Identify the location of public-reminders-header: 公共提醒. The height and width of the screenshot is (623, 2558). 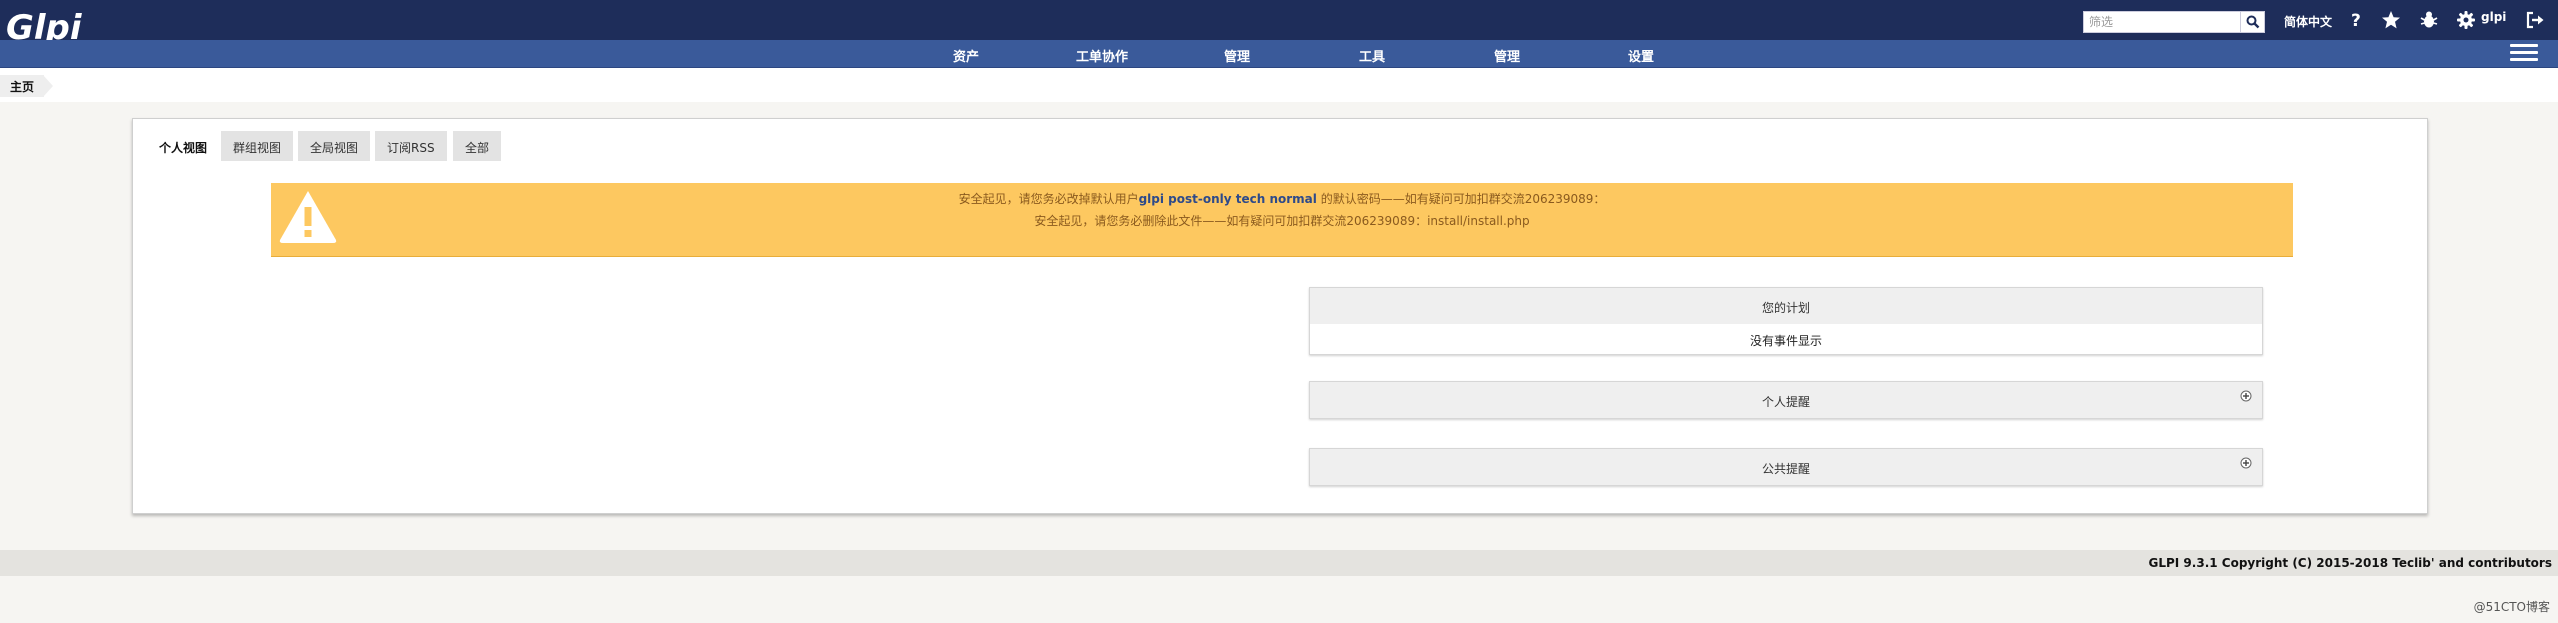
(1786, 467).